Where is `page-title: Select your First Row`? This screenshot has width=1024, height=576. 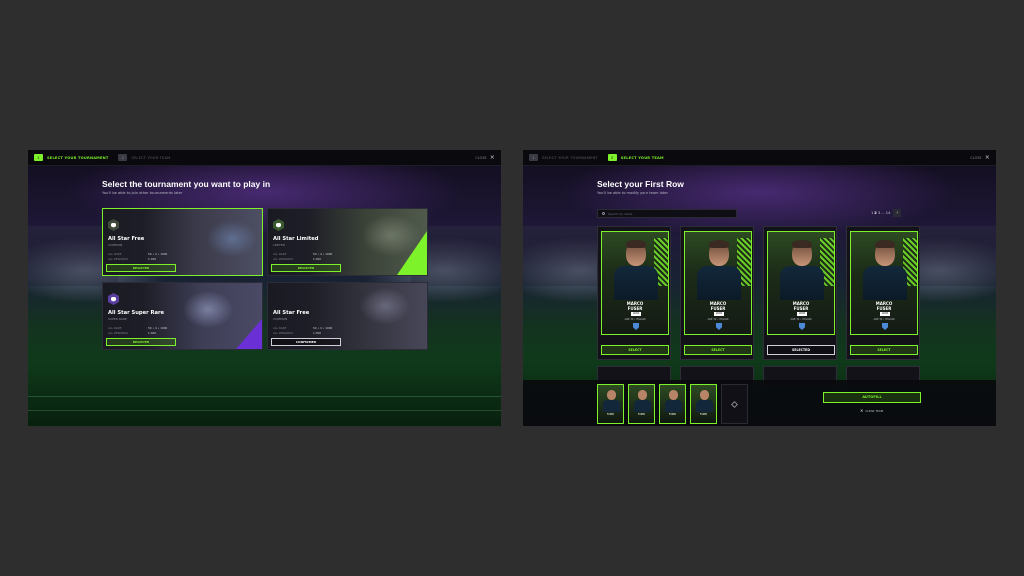 page-title: Select your First Row is located at coordinates (640, 184).